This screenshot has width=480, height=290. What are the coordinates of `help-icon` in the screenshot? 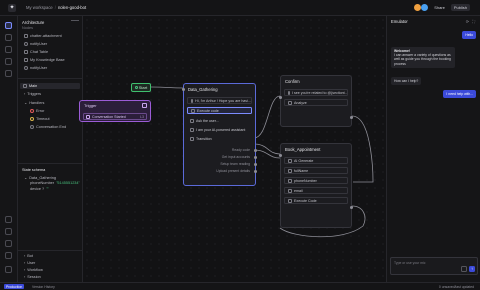 It's located at (8, 269).